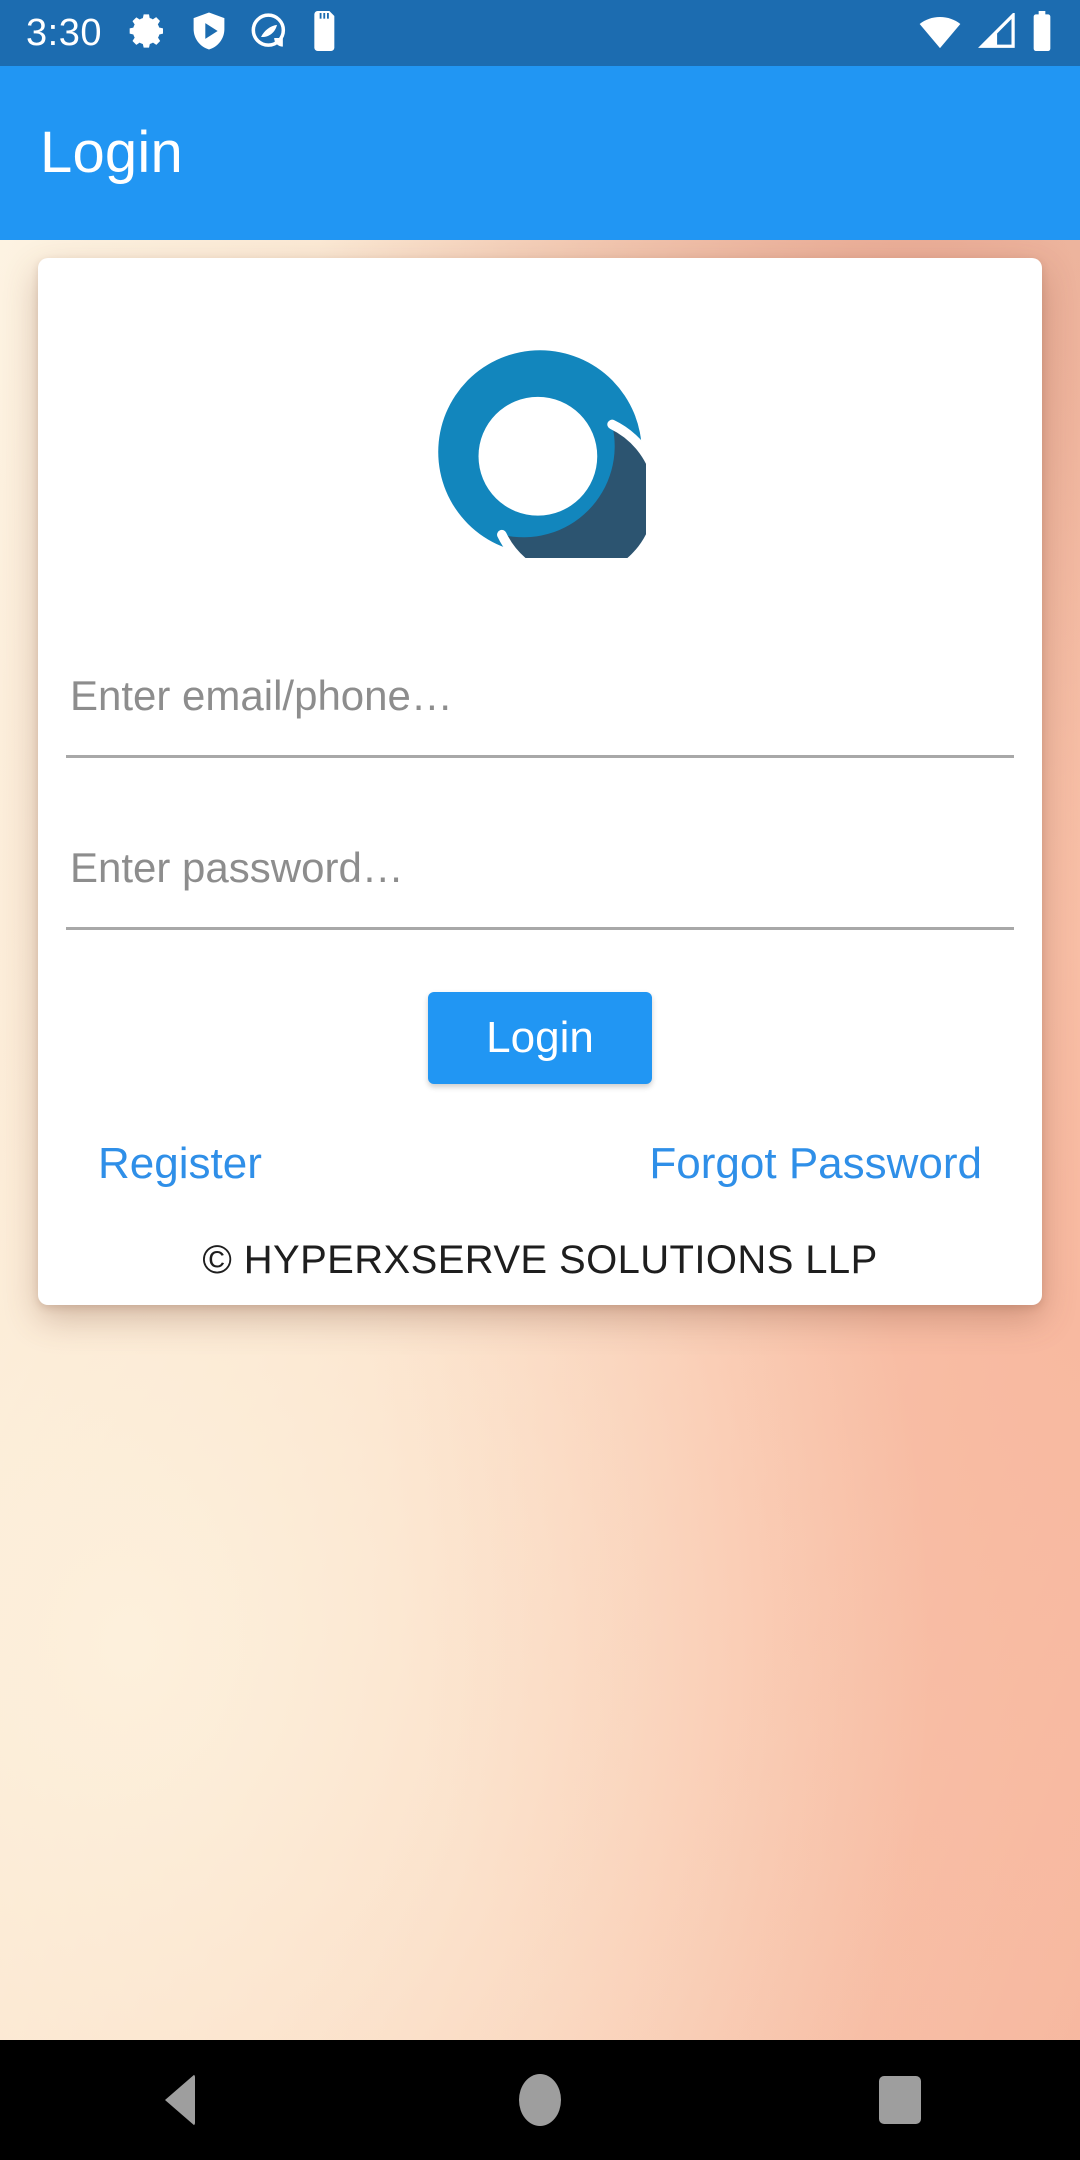 The image size is (1080, 2160). I want to click on wifi-icon, so click(940, 33).